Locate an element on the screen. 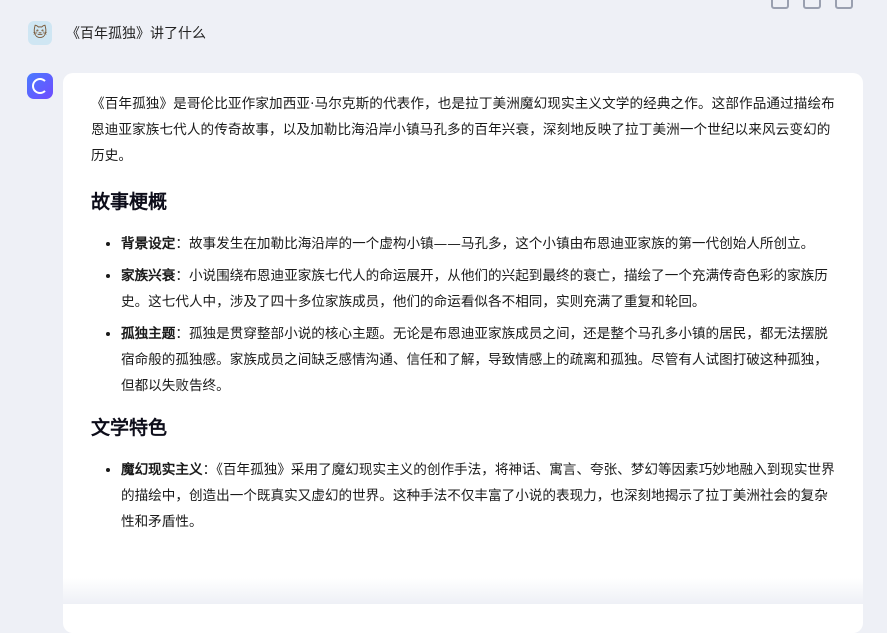  user-message: 《百年孤独》讲了什么 is located at coordinates (136, 34).